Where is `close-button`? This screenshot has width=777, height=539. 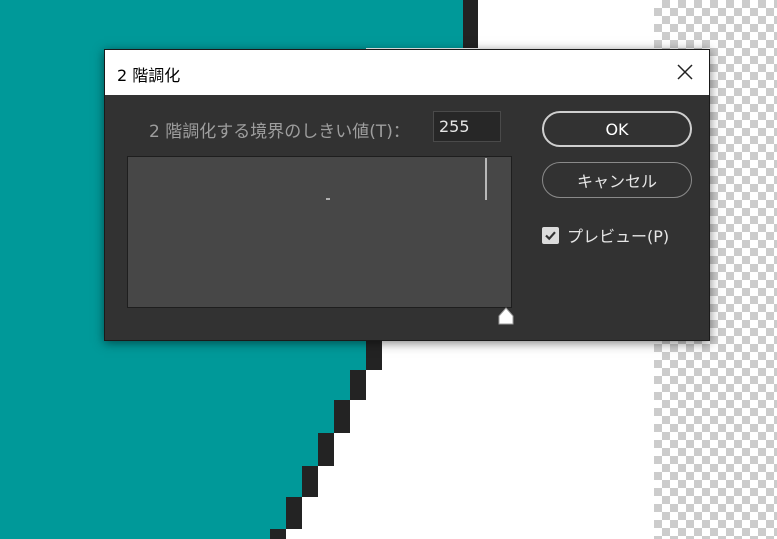
close-button is located at coordinates (685, 72).